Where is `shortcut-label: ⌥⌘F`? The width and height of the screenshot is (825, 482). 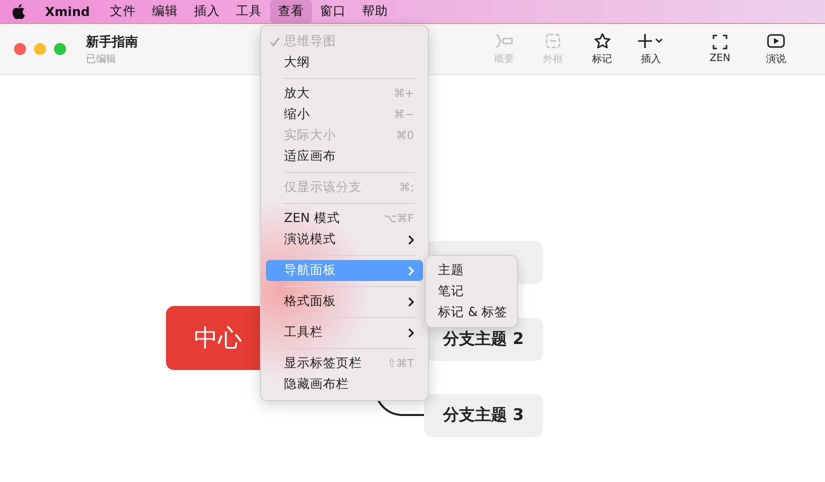 shortcut-label: ⌥⌘F is located at coordinates (399, 218).